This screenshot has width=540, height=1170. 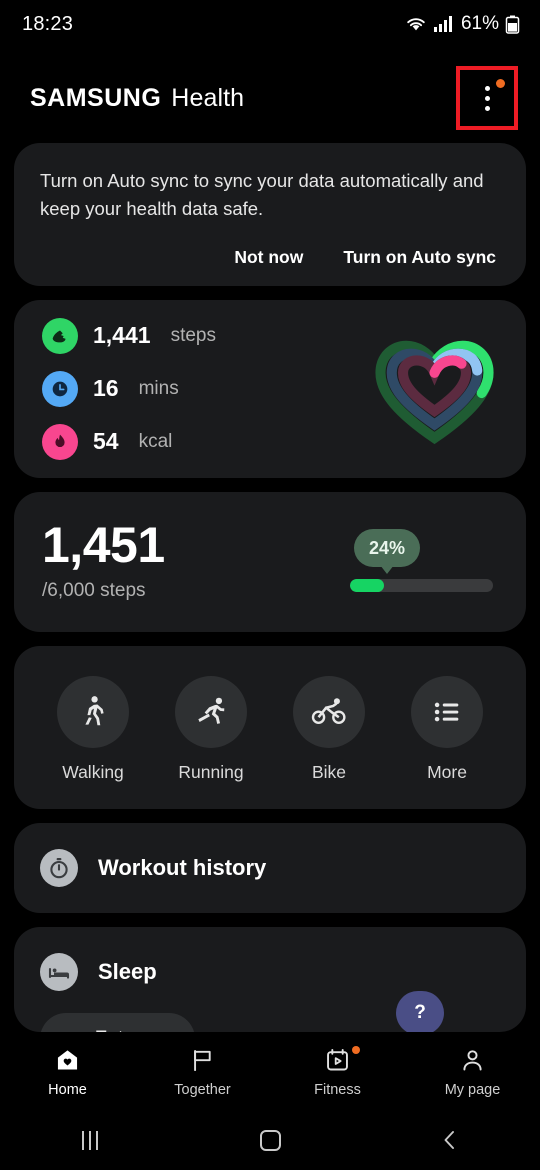 I want to click on status-indicators: 61%, so click(x=462, y=24).